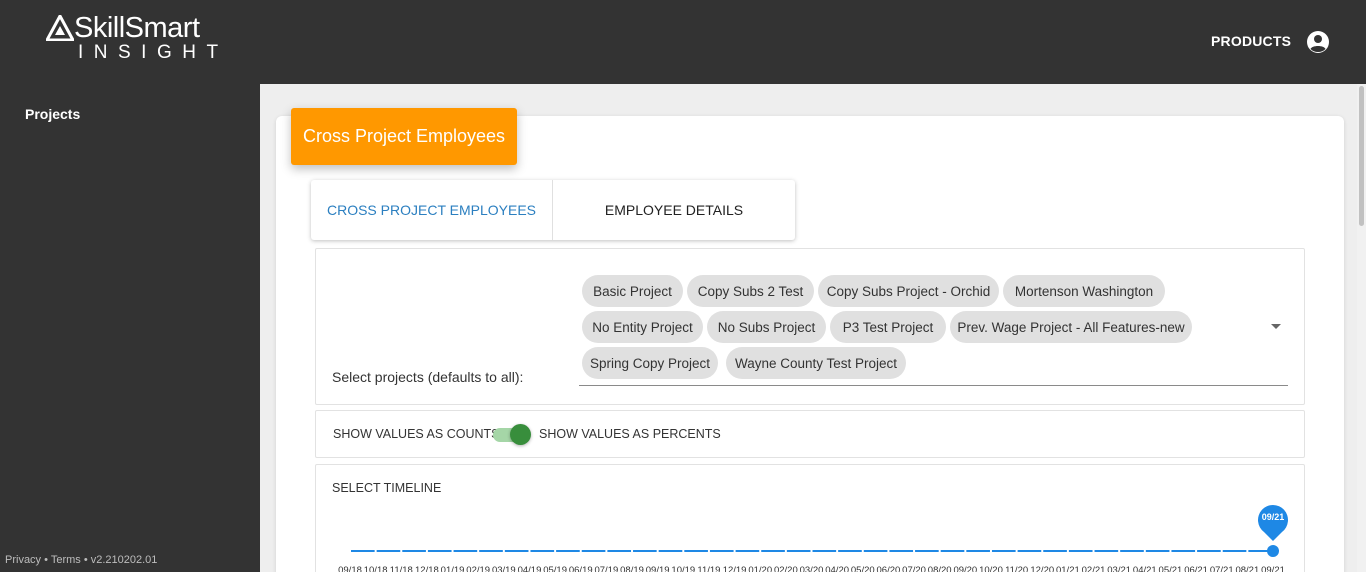  Describe the element at coordinates (60, 28) in the screenshot. I see `logo-triangle-icon` at that location.